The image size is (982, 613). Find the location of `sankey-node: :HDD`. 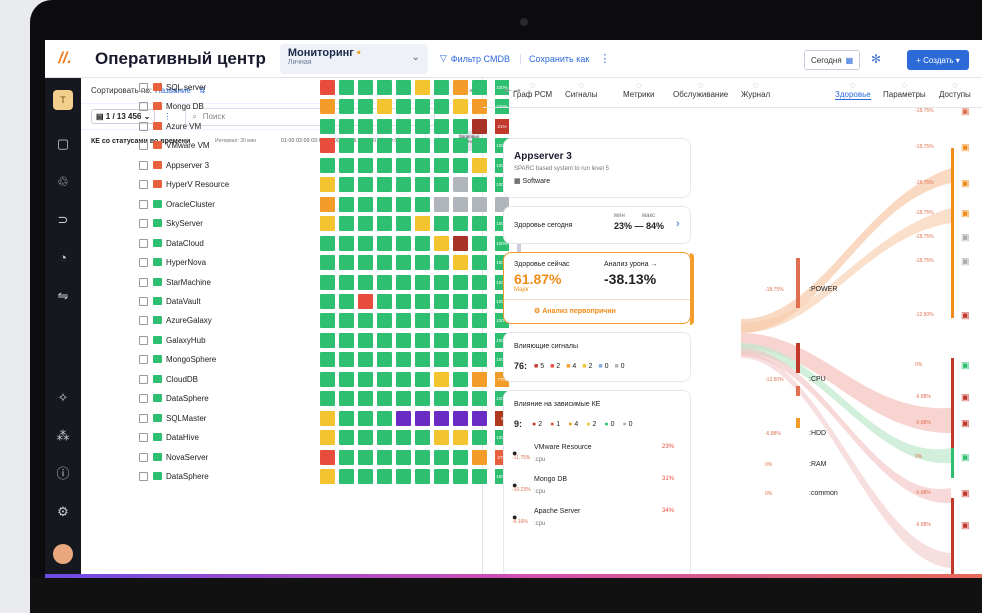

sankey-node: :HDD is located at coordinates (817, 433).